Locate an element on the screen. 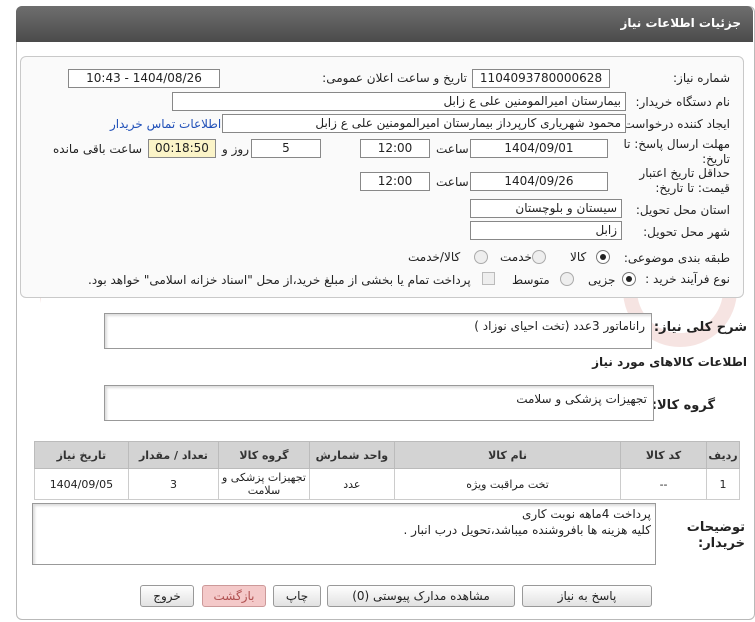 Image resolution: width=755 pixels, height=622 pixels. buyer-notes-label: توضیحات خریدار: is located at coordinates (715, 535).